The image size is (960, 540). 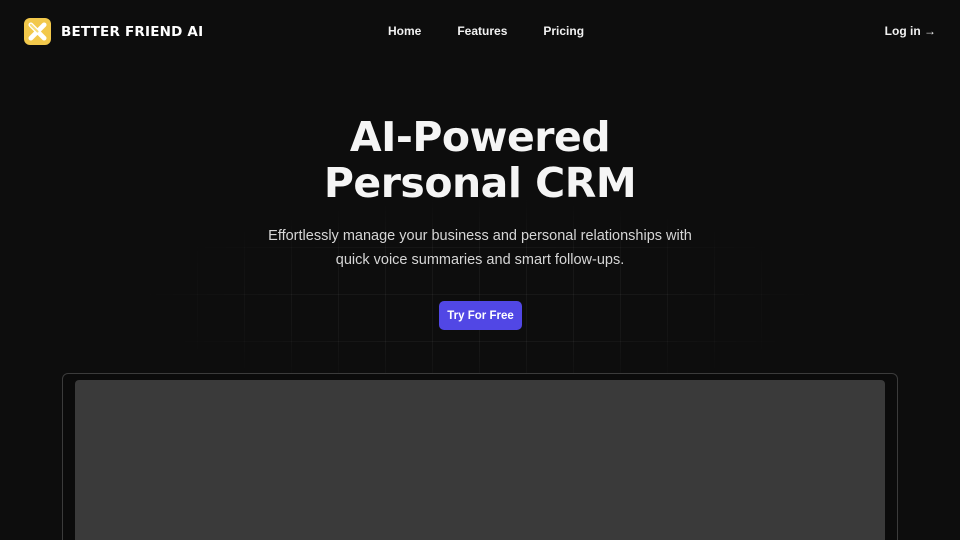 What do you see at coordinates (480, 315) in the screenshot?
I see `try-for-free-button: Try For Free` at bounding box center [480, 315].